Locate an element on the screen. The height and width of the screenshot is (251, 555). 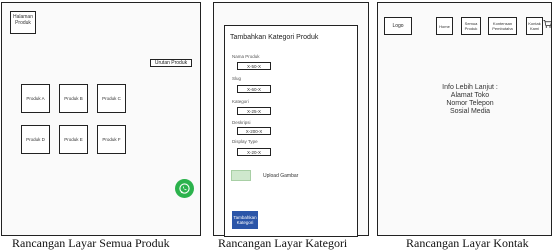
field-value: X-50-X is located at coordinates (253, 66).